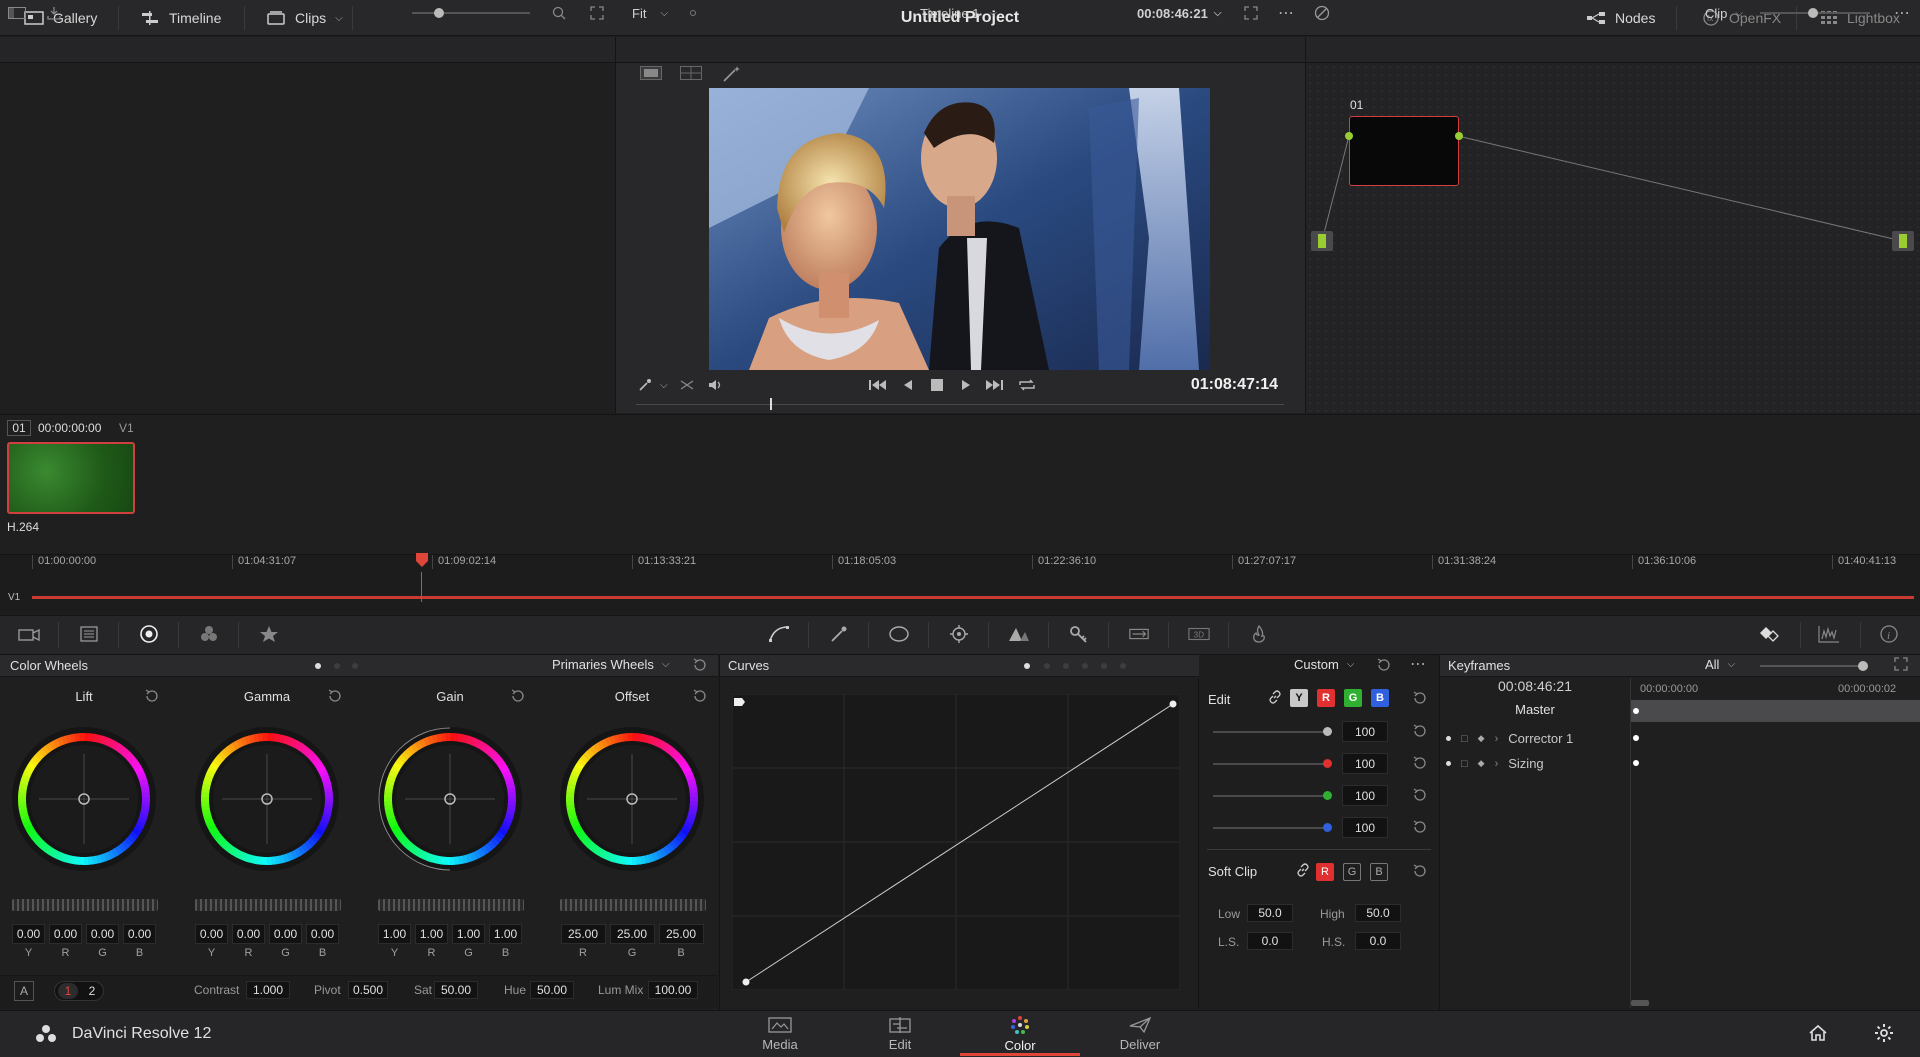  I want to click on qualifier-tool, so click(839, 634).